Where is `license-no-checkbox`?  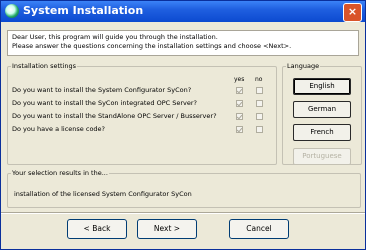 license-no-checkbox is located at coordinates (259, 129).